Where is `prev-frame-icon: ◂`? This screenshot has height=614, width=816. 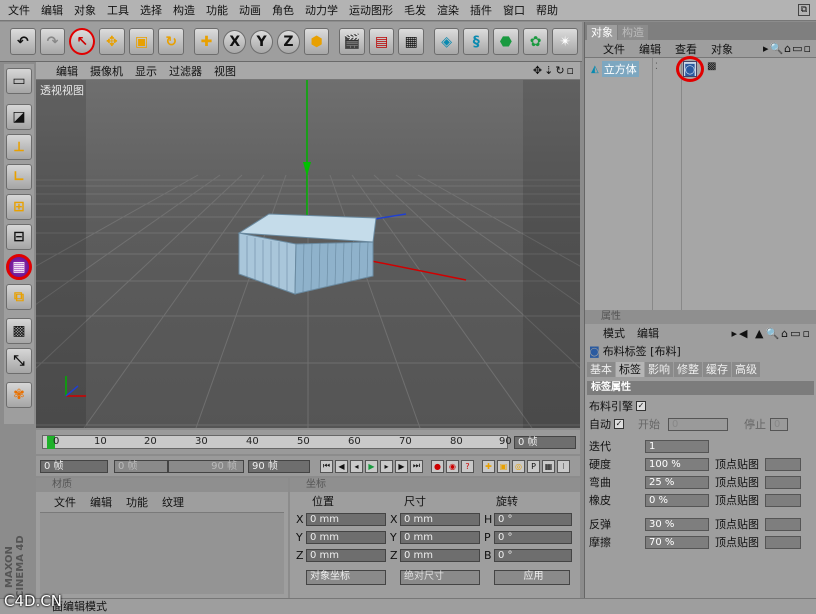
prev-frame-icon: ◂ is located at coordinates (356, 466).